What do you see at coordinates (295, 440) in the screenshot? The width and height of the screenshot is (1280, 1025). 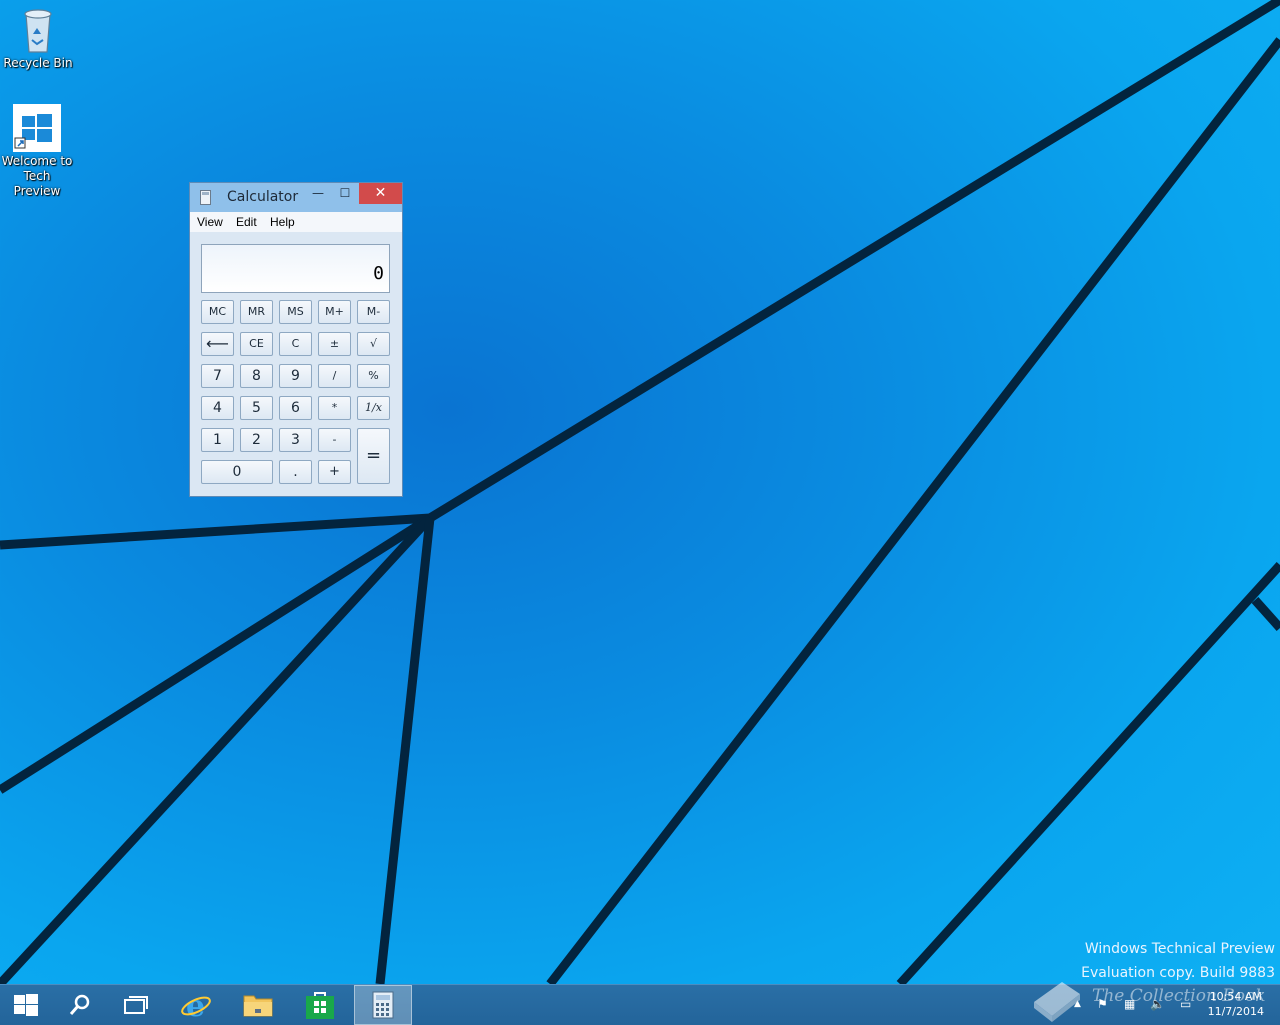 I see `digit-3-button: 3` at bounding box center [295, 440].